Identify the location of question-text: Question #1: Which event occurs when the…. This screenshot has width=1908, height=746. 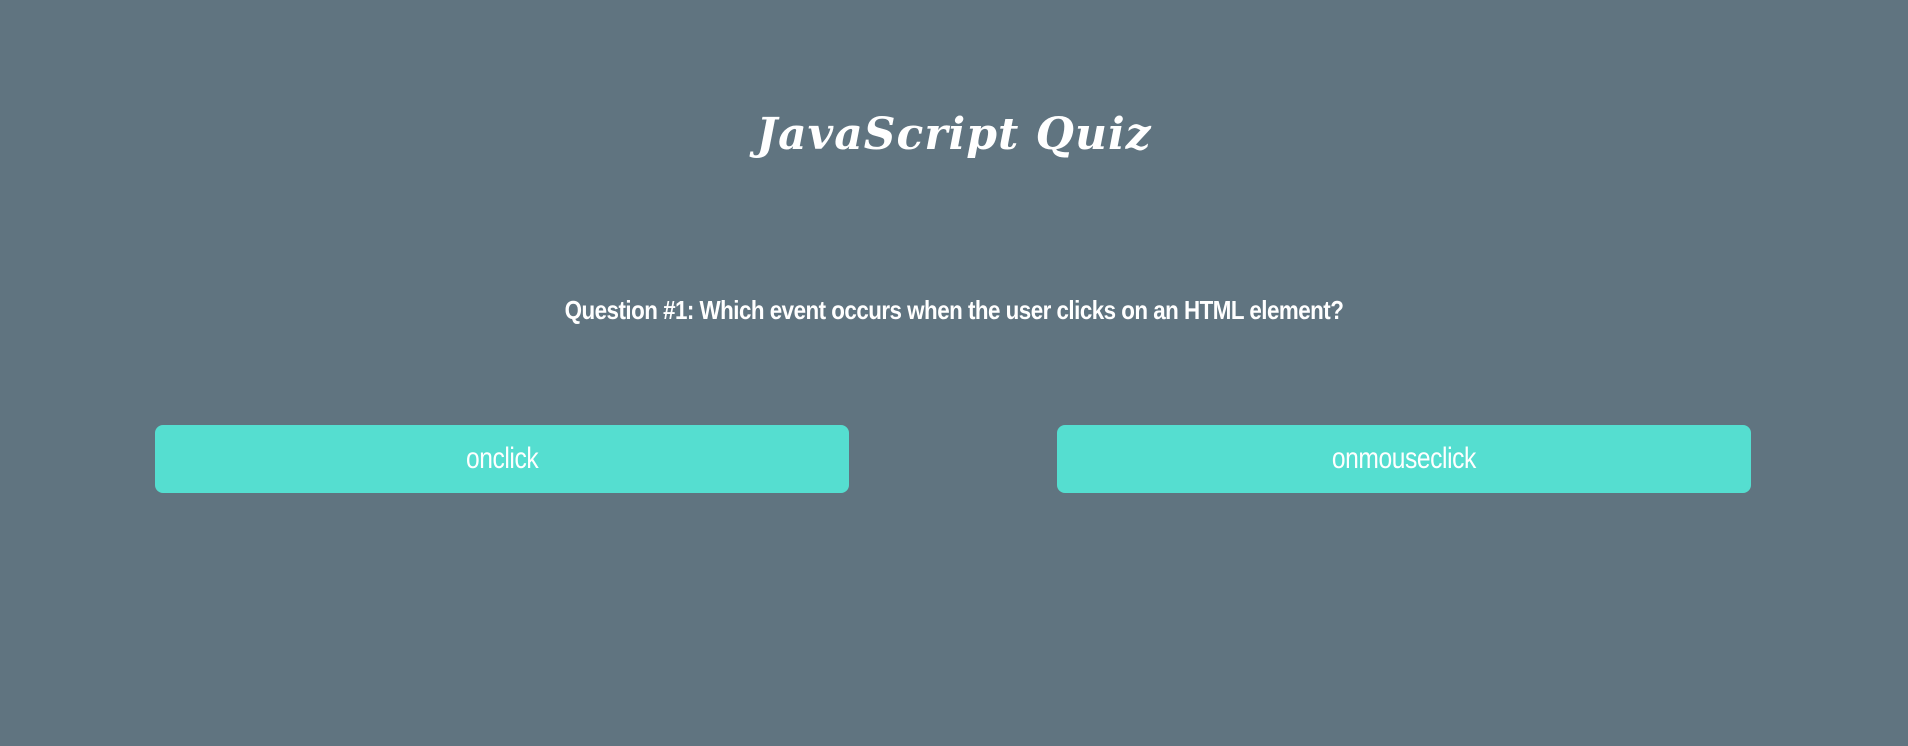
(954, 310).